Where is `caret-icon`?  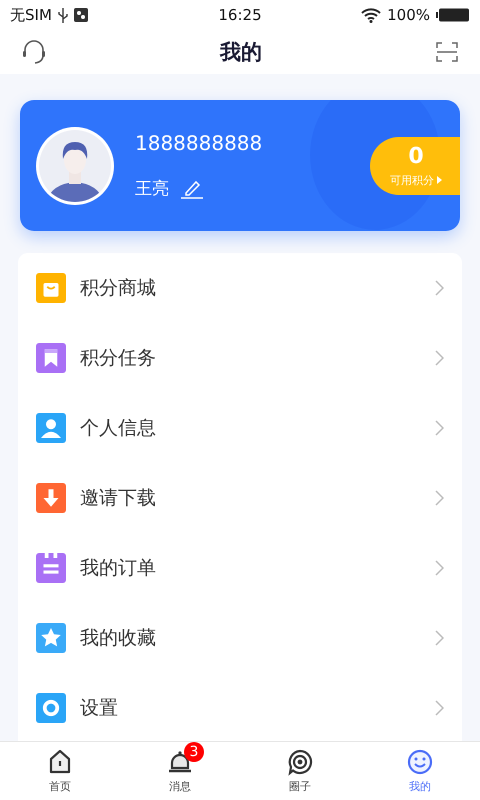 caret-icon is located at coordinates (439, 180).